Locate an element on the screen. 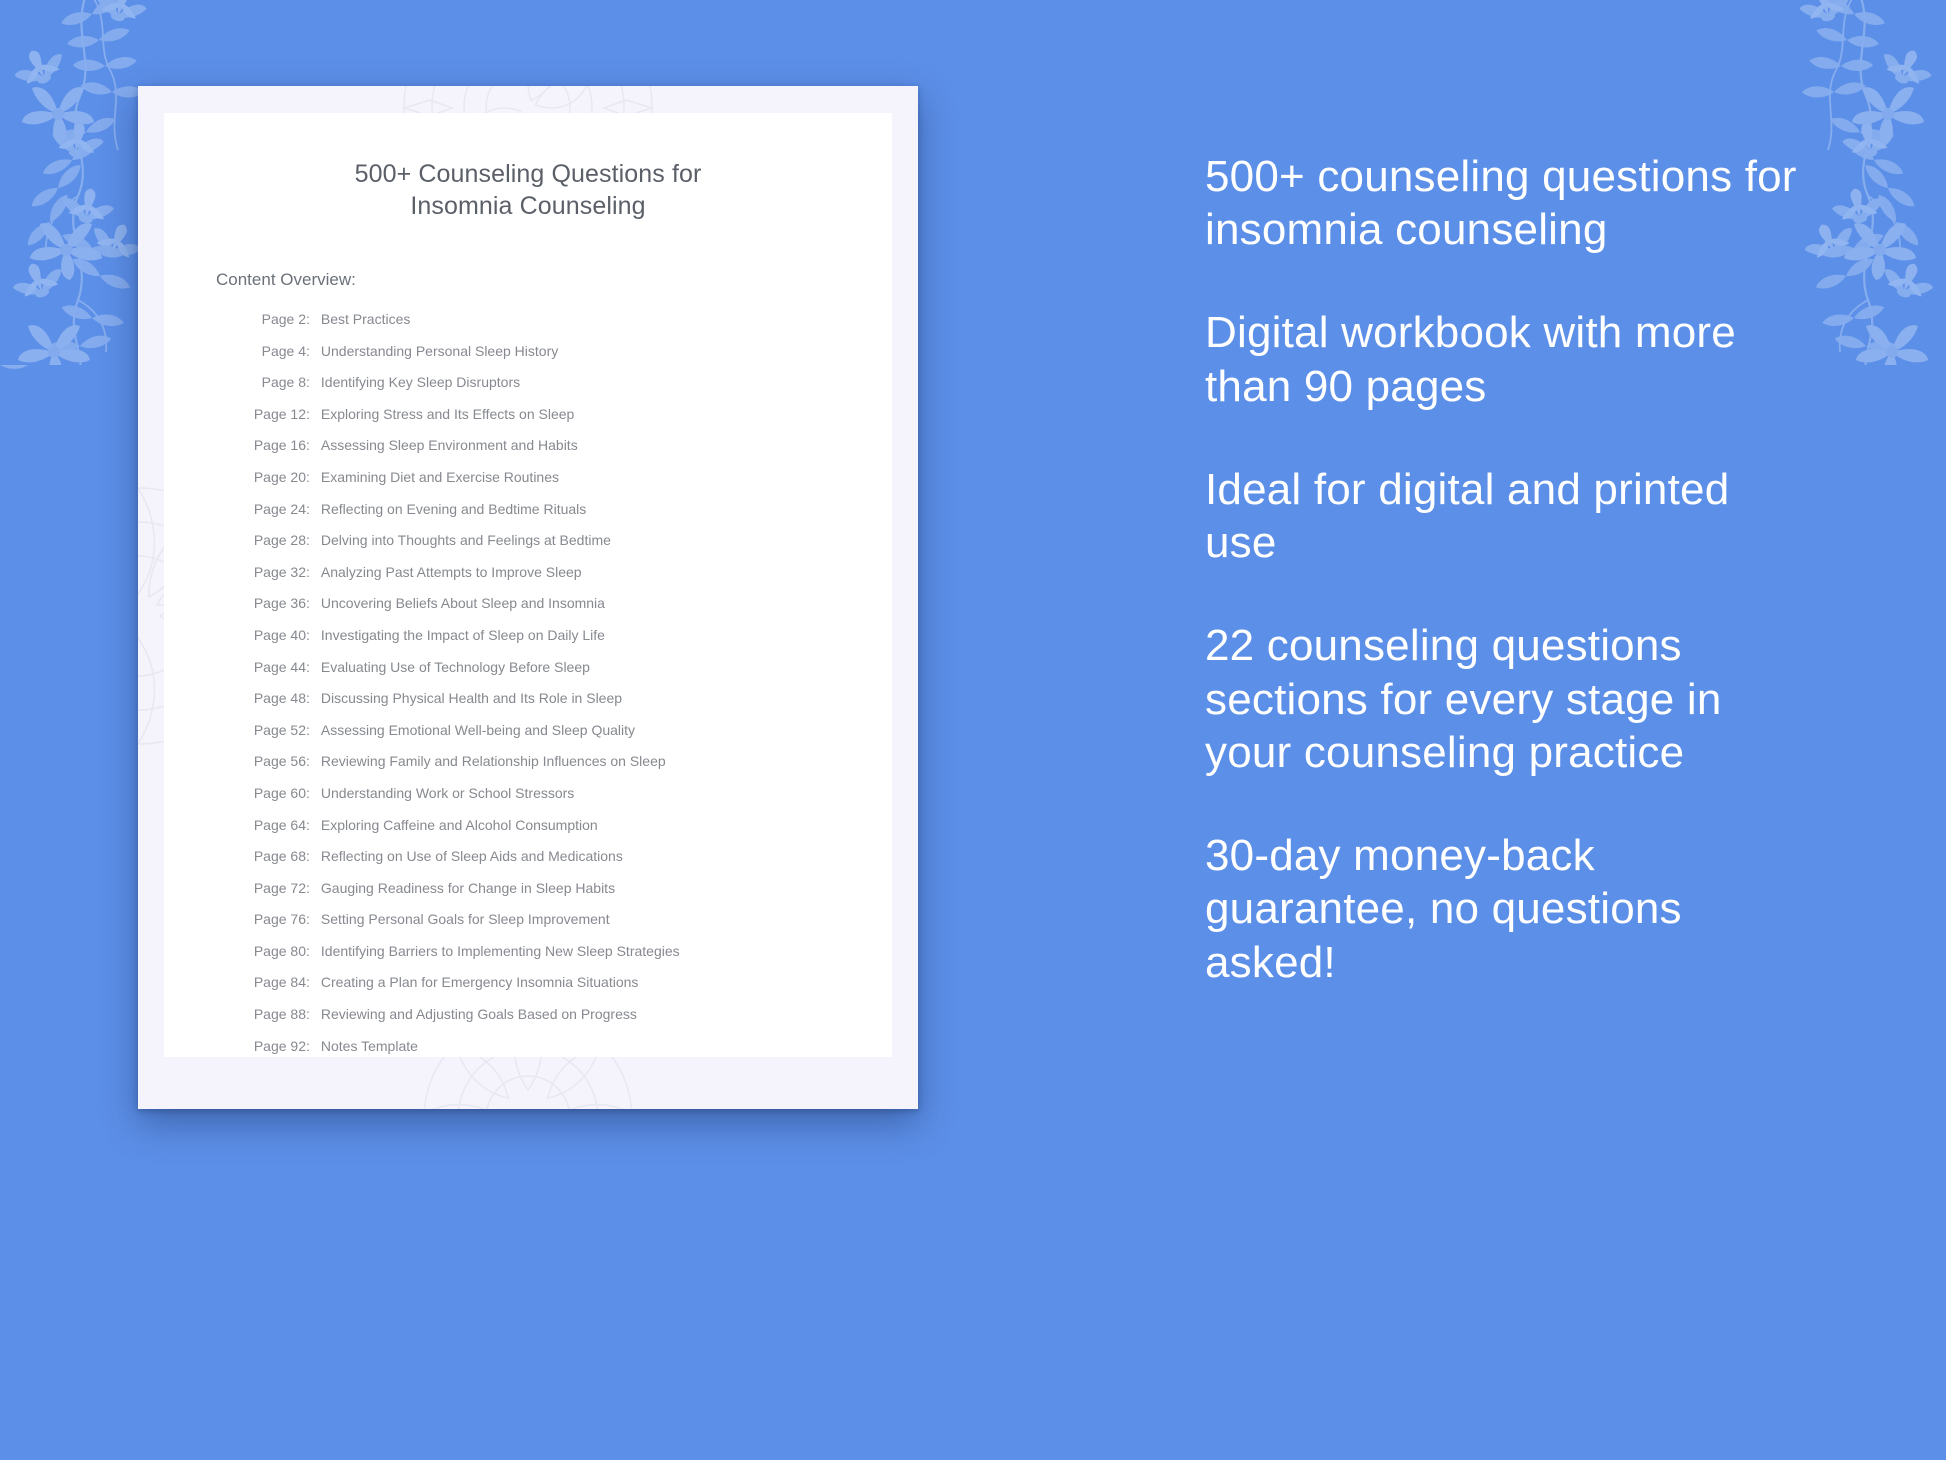 This screenshot has width=1946, height=1460. content-overview-label: Content Overview: is located at coordinates (286, 279).